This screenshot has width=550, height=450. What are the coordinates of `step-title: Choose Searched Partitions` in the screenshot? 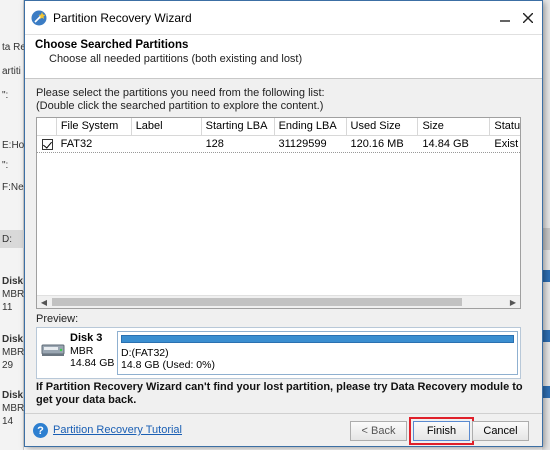 It's located at (112, 45).